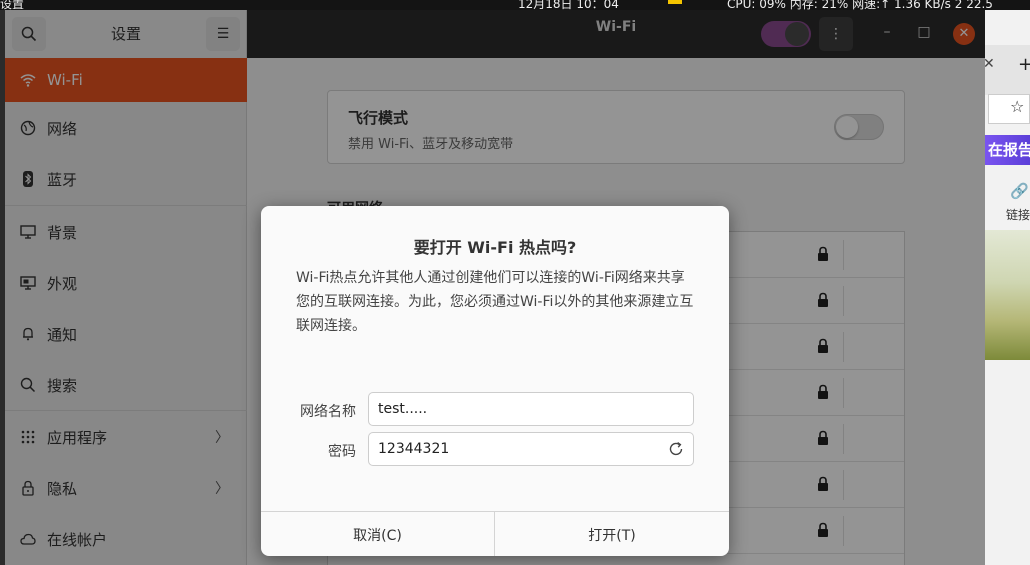 This screenshot has width=1030, height=565. What do you see at coordinates (1024, 64) in the screenshot?
I see `new-tab-icon: +` at bounding box center [1024, 64].